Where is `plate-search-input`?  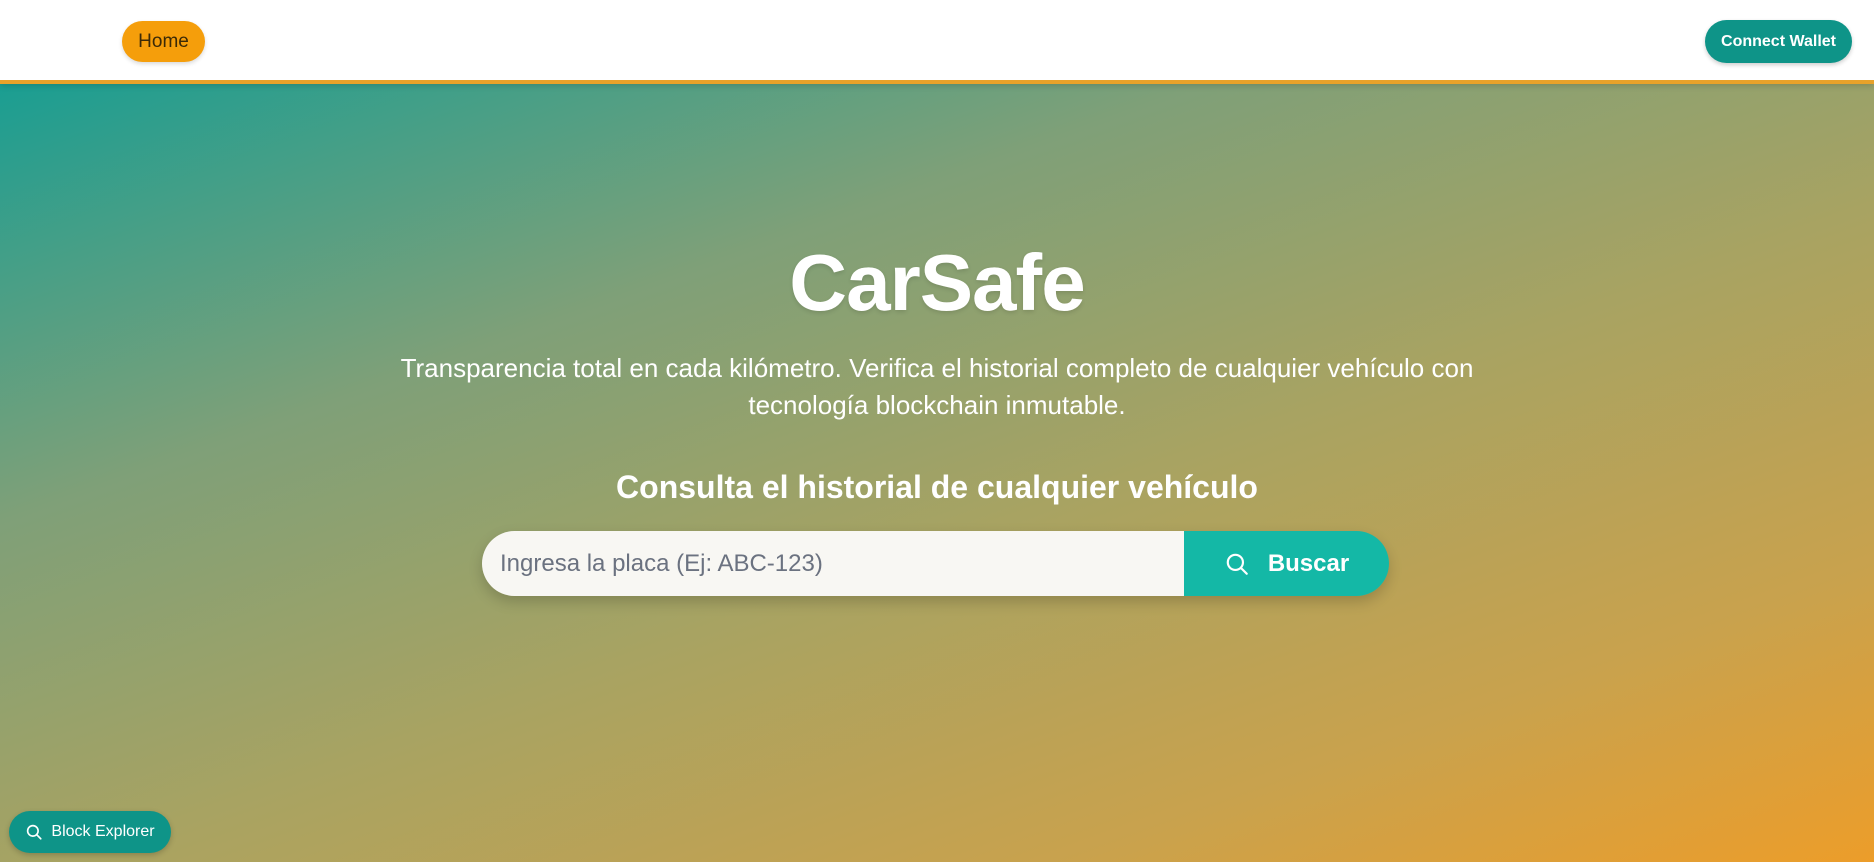
plate-search-input is located at coordinates (833, 563).